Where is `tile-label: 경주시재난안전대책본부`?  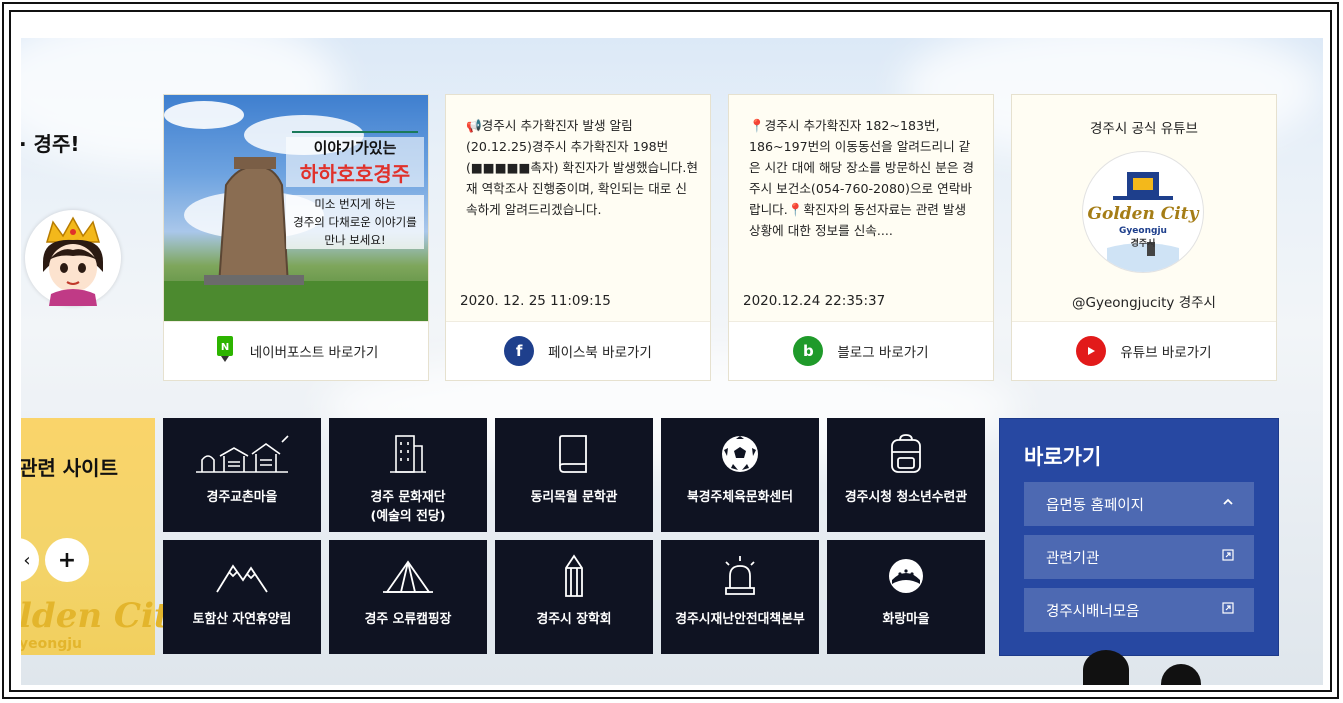 tile-label: 경주시재난안전대책본부 is located at coordinates (740, 619).